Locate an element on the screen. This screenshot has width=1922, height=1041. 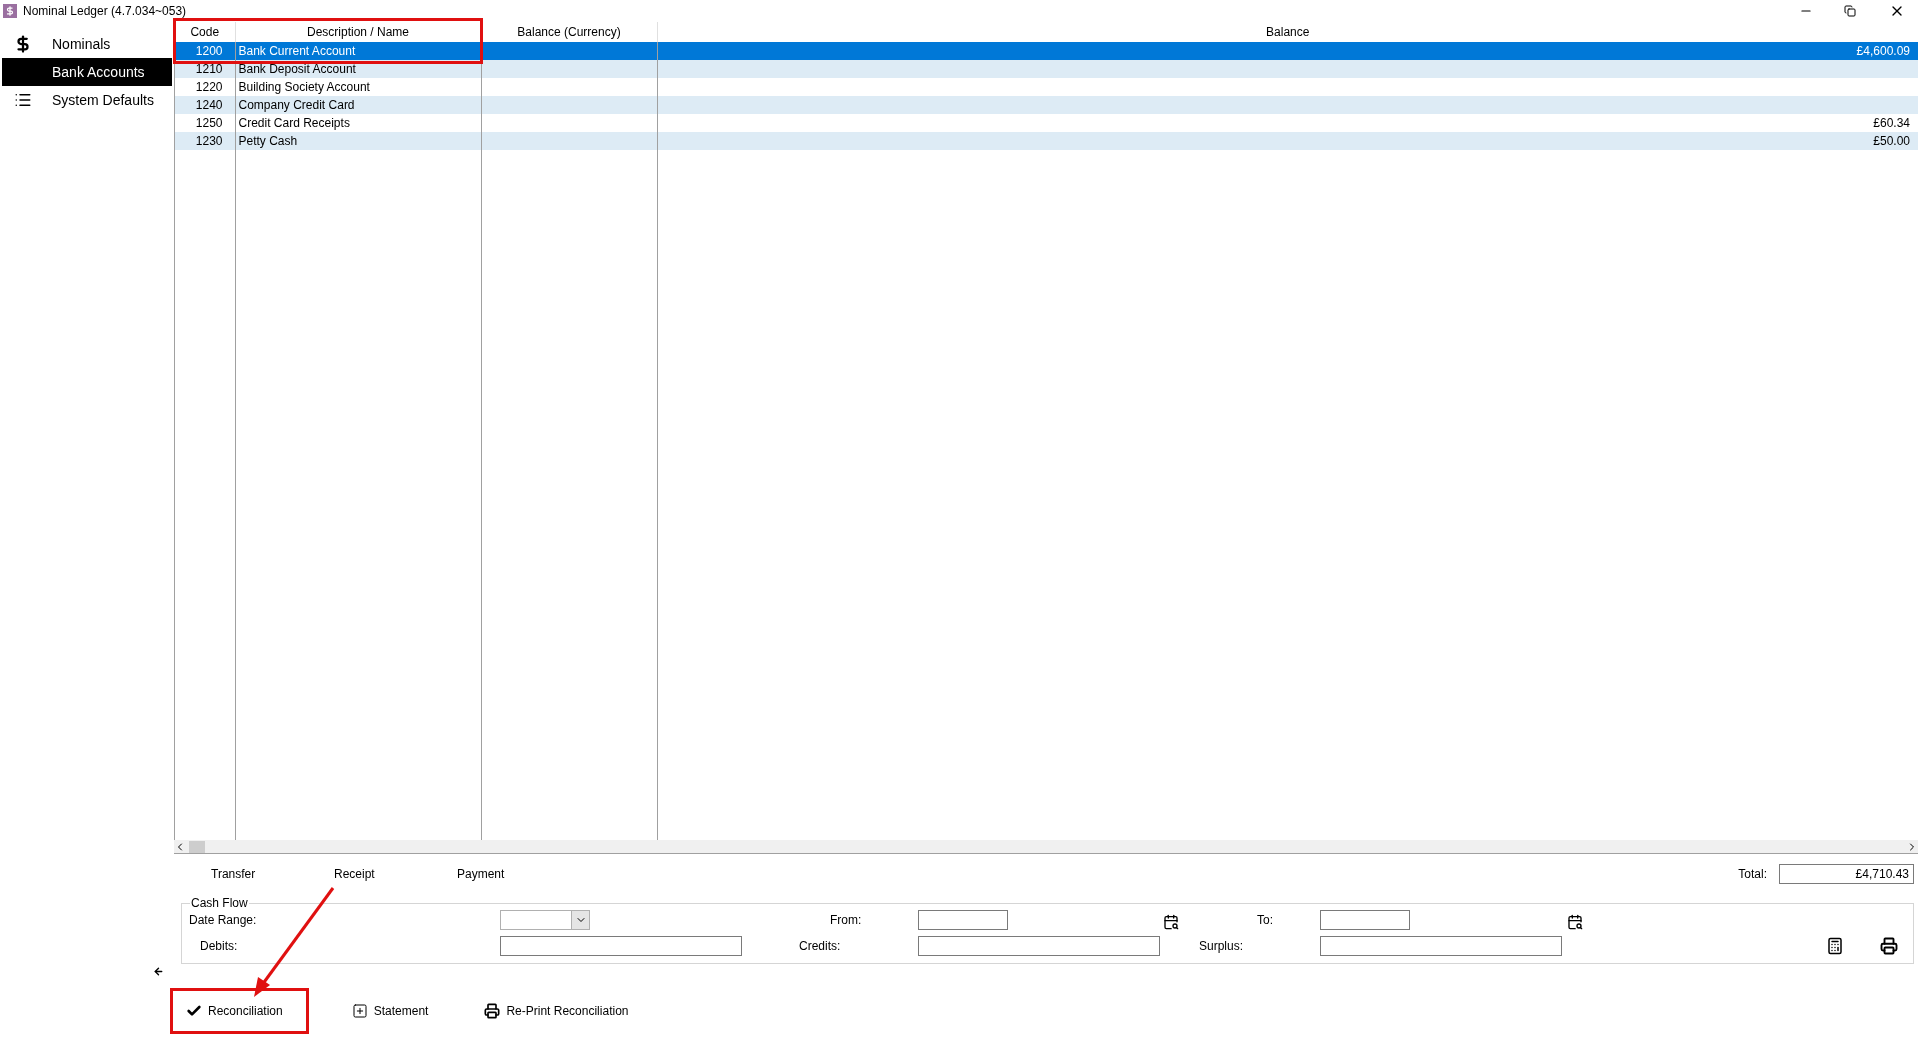
total-label: Total: is located at coordinates (1752, 874).